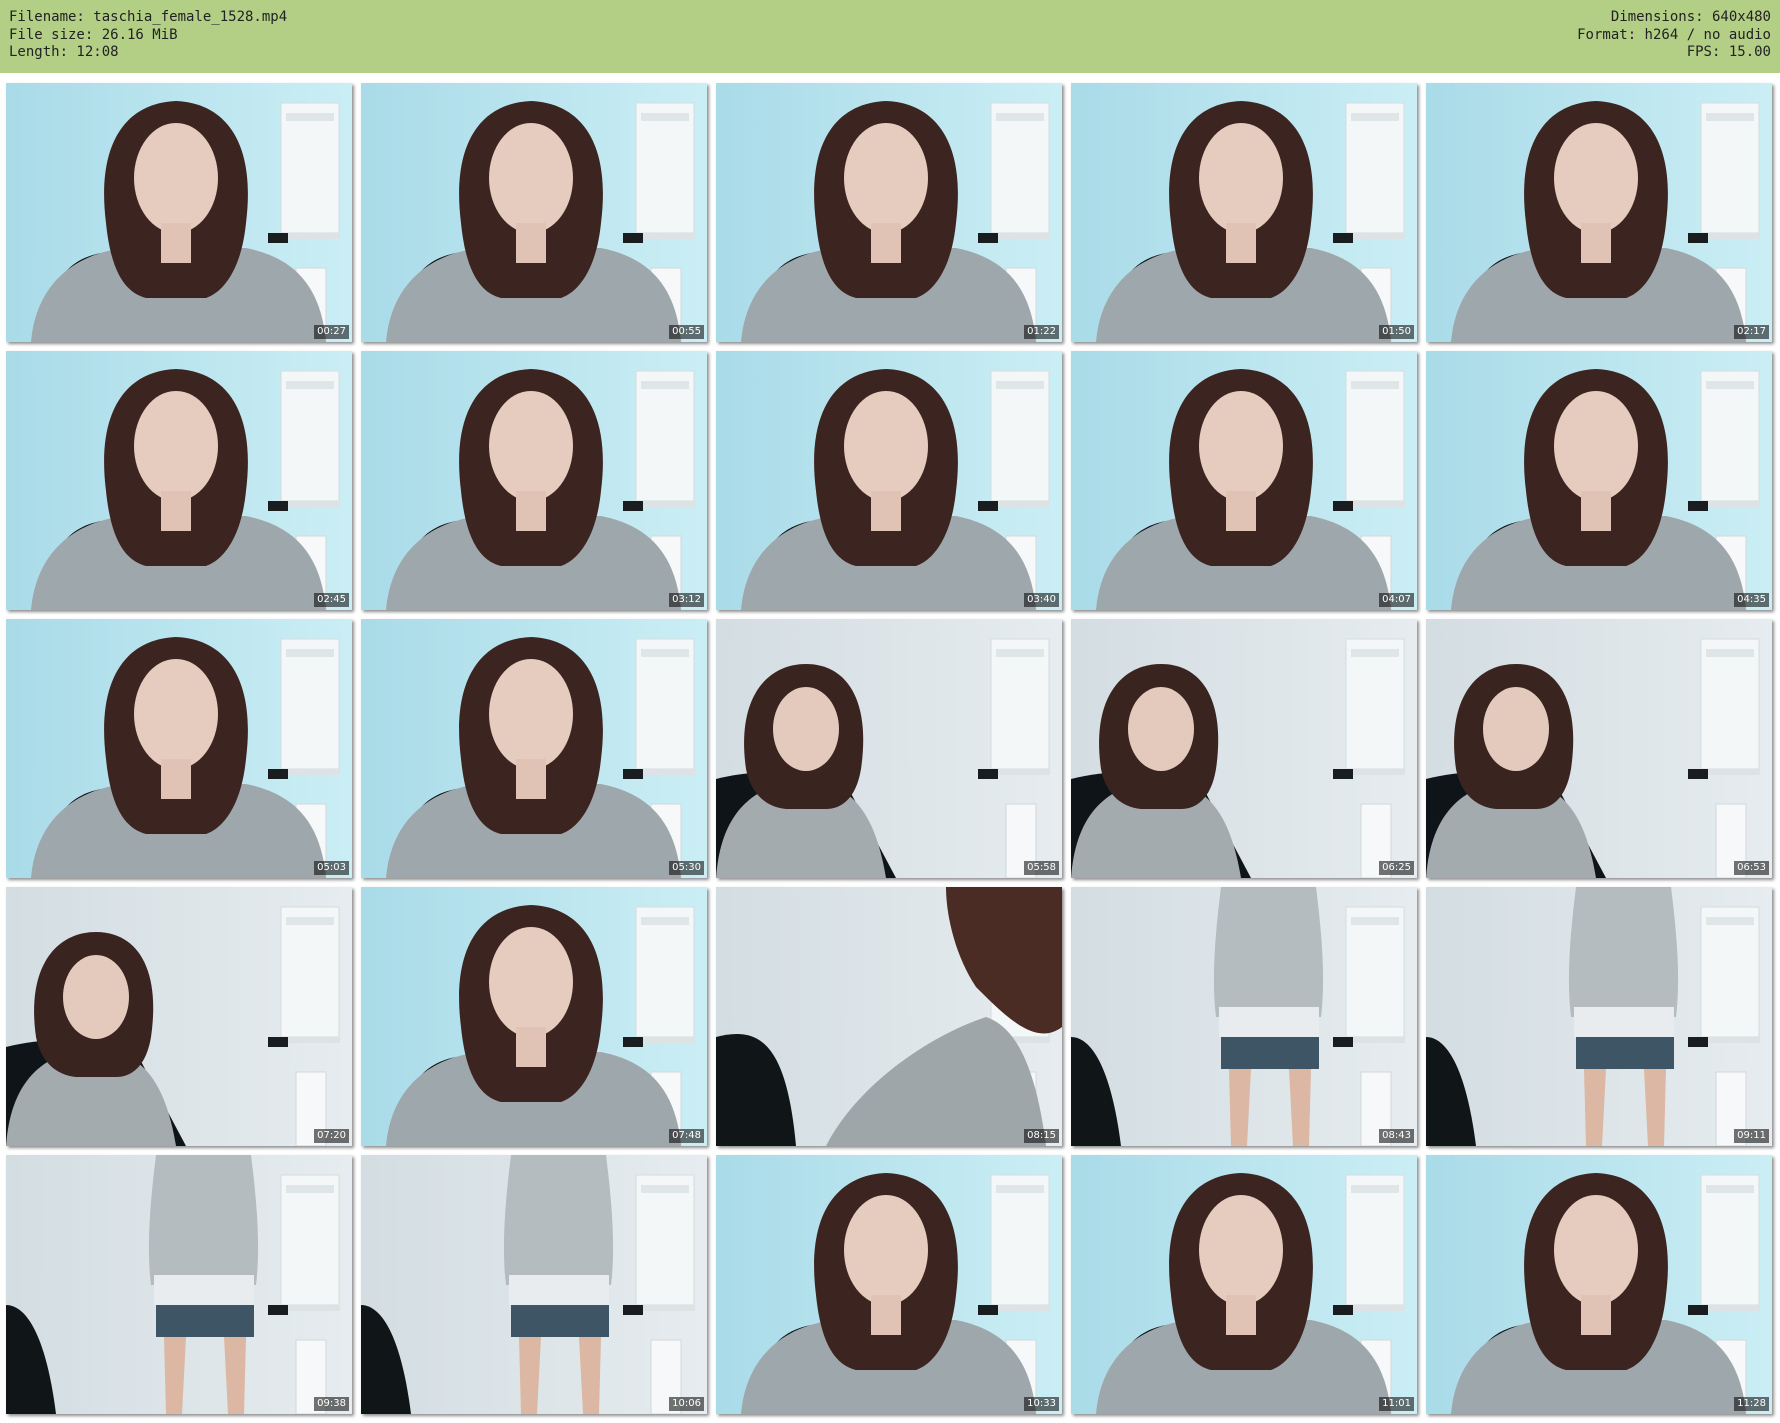  Describe the element at coordinates (1690, 17) in the screenshot. I see `dimensions-text: Dimensions: 640x480` at that location.